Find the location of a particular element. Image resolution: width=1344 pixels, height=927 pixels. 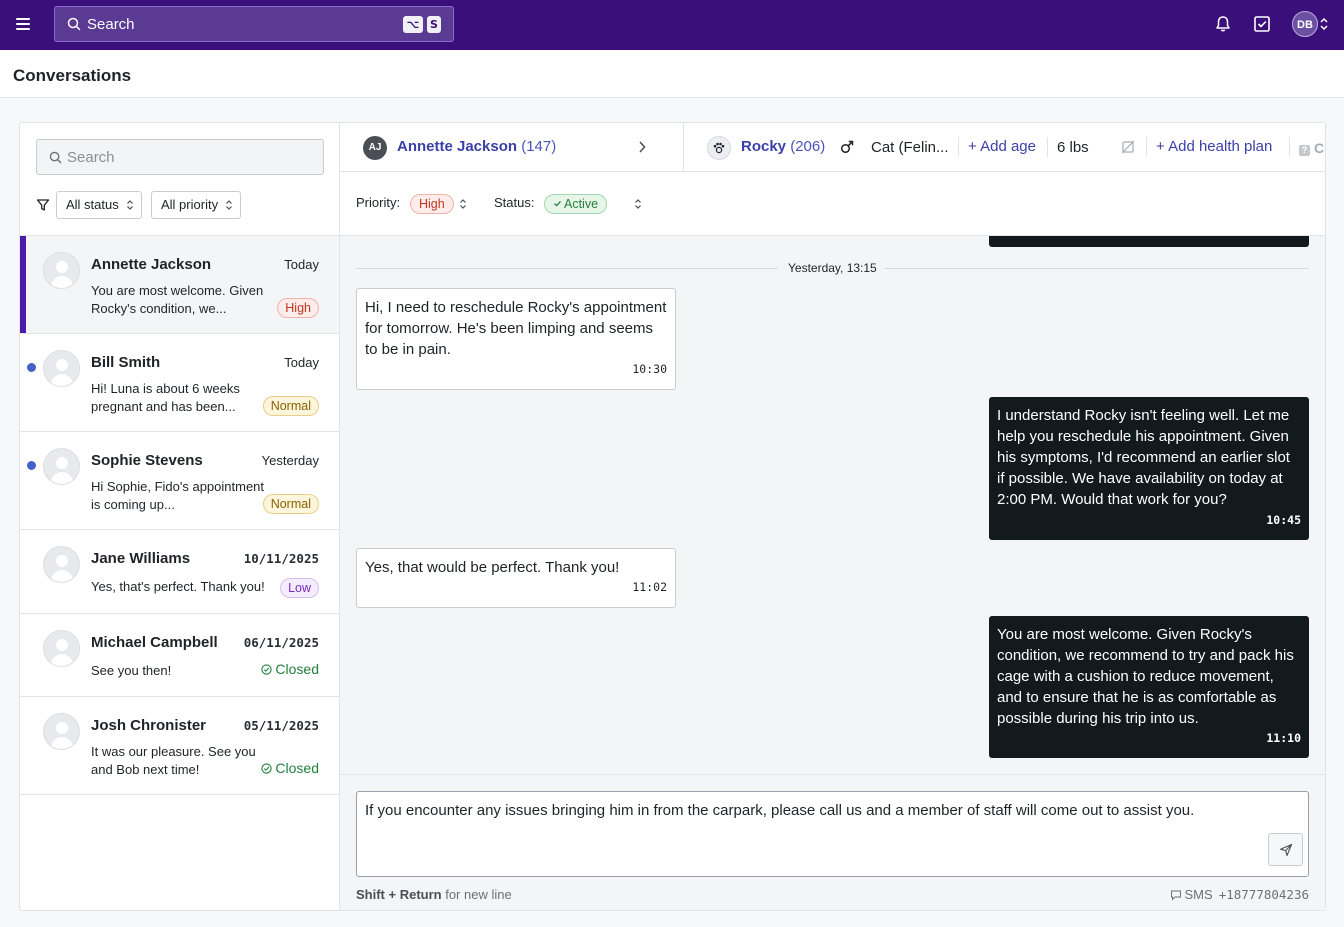

message-time: 11:02 is located at coordinates (649, 587).